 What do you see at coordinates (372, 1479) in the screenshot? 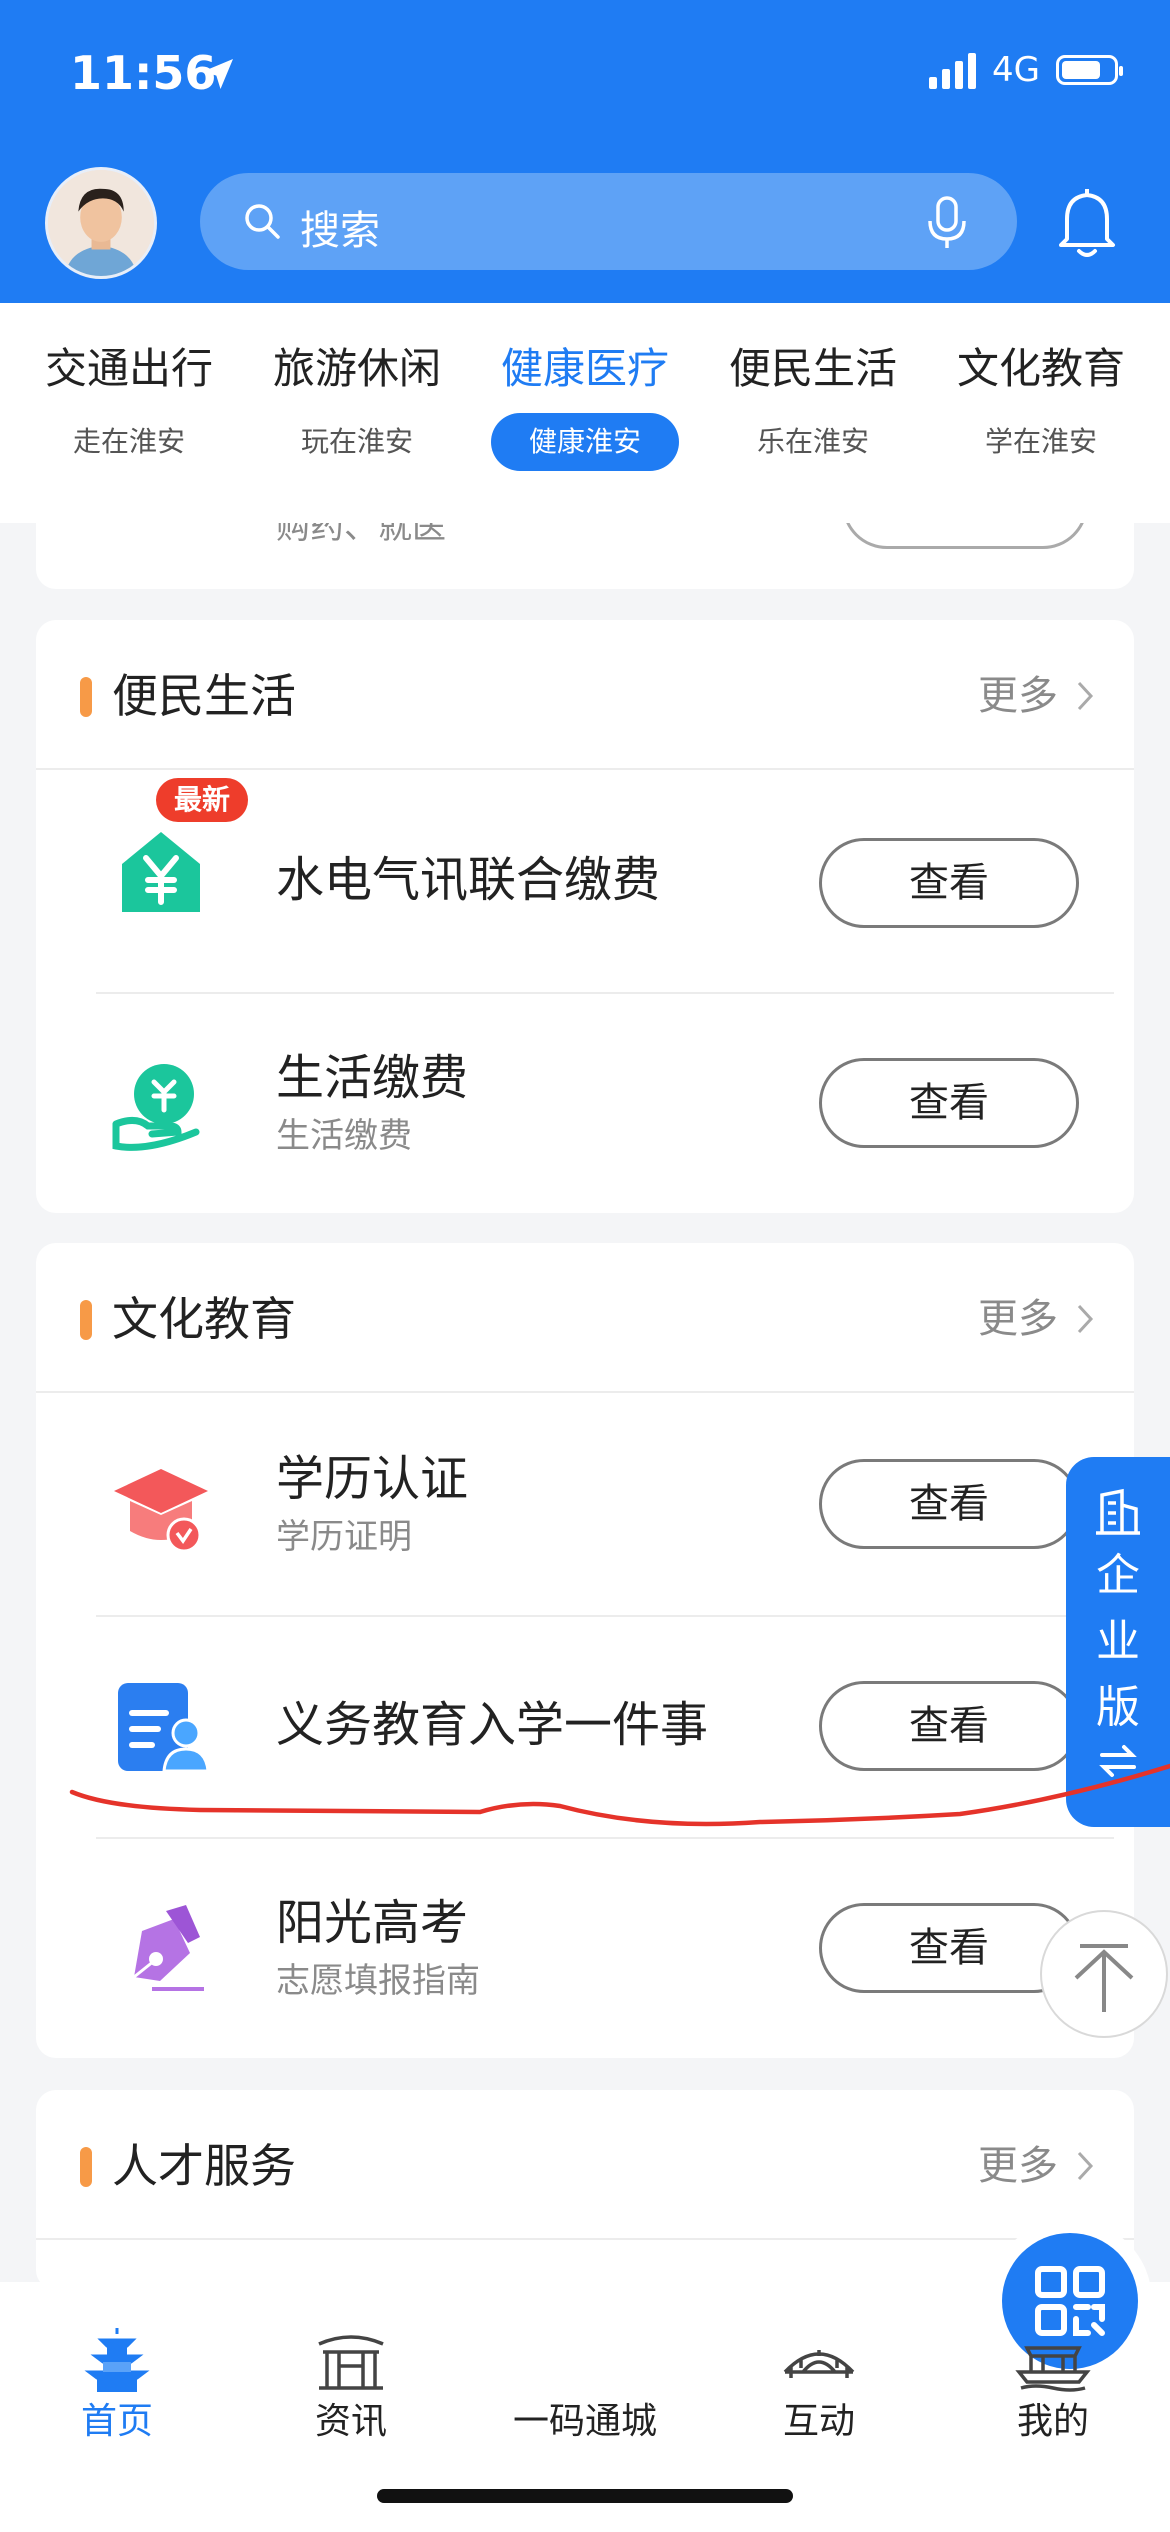
I see `item-name: 学历认证` at bounding box center [372, 1479].